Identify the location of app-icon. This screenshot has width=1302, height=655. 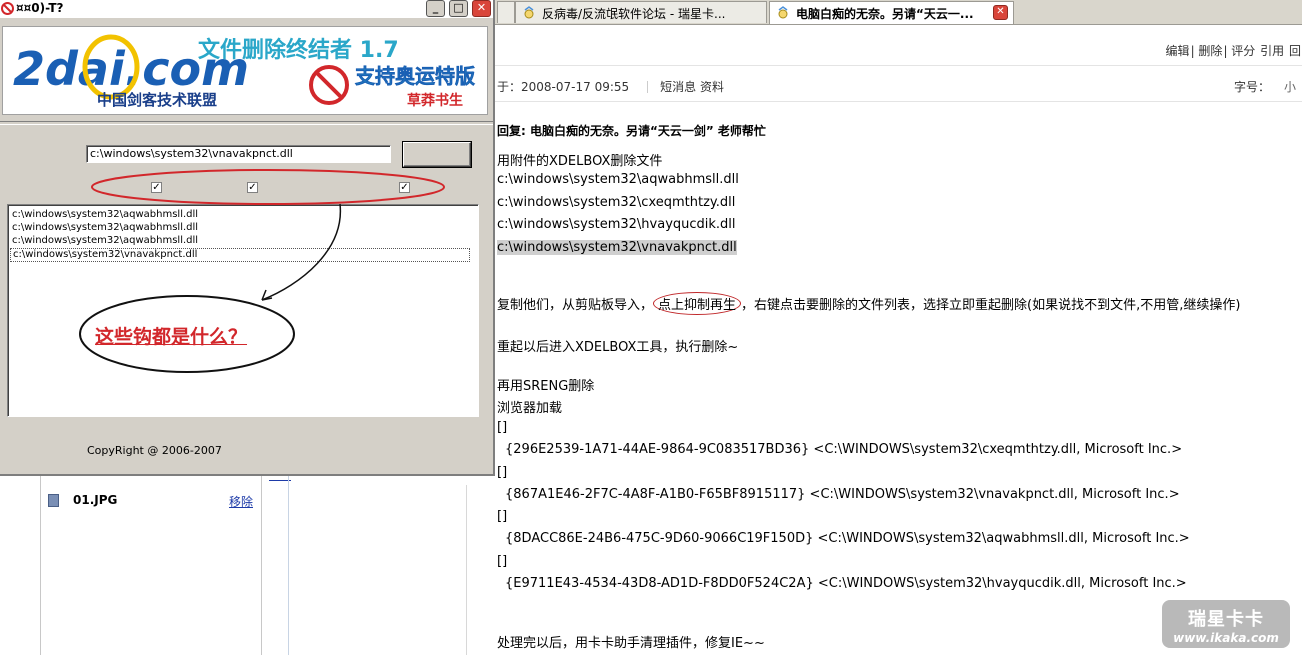
(7, 8).